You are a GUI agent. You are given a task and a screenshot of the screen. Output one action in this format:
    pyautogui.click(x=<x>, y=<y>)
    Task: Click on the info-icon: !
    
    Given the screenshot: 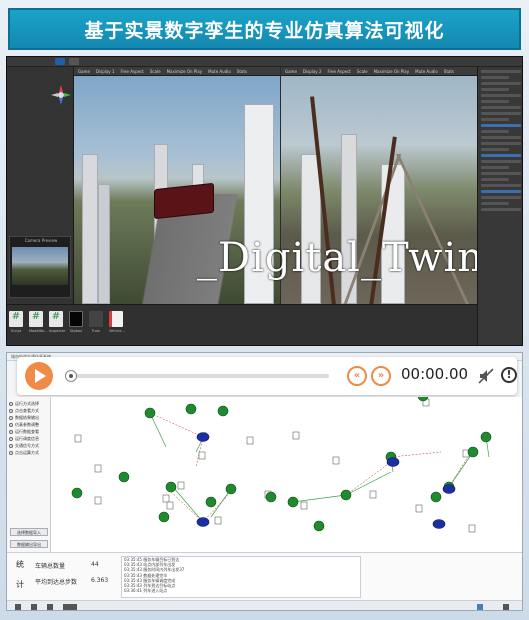 What is the action you would take?
    pyautogui.click(x=509, y=375)
    